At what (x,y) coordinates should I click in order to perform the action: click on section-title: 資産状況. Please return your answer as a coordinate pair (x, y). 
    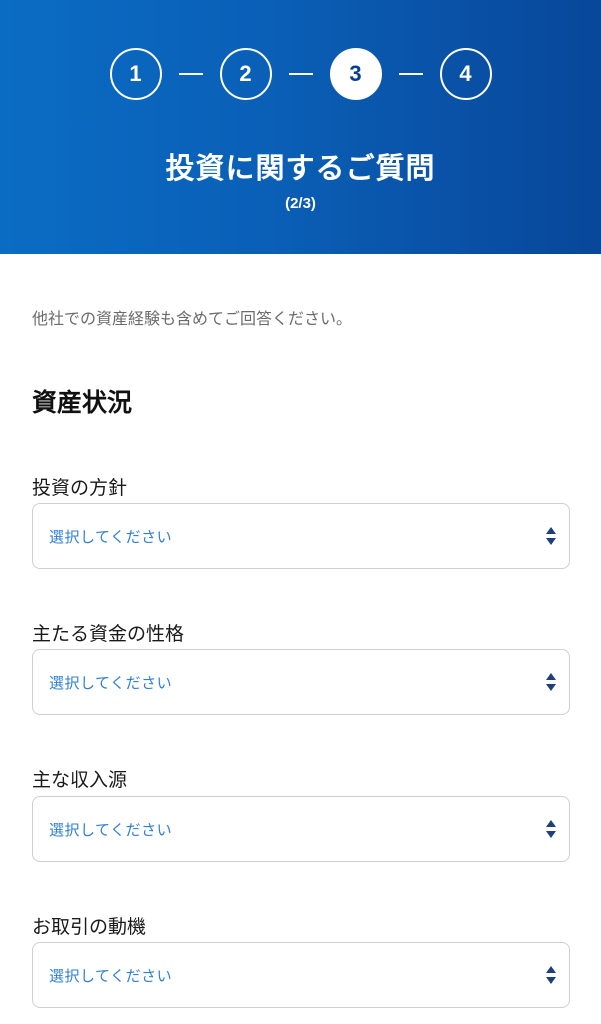
    Looking at the image, I should click on (82, 402).